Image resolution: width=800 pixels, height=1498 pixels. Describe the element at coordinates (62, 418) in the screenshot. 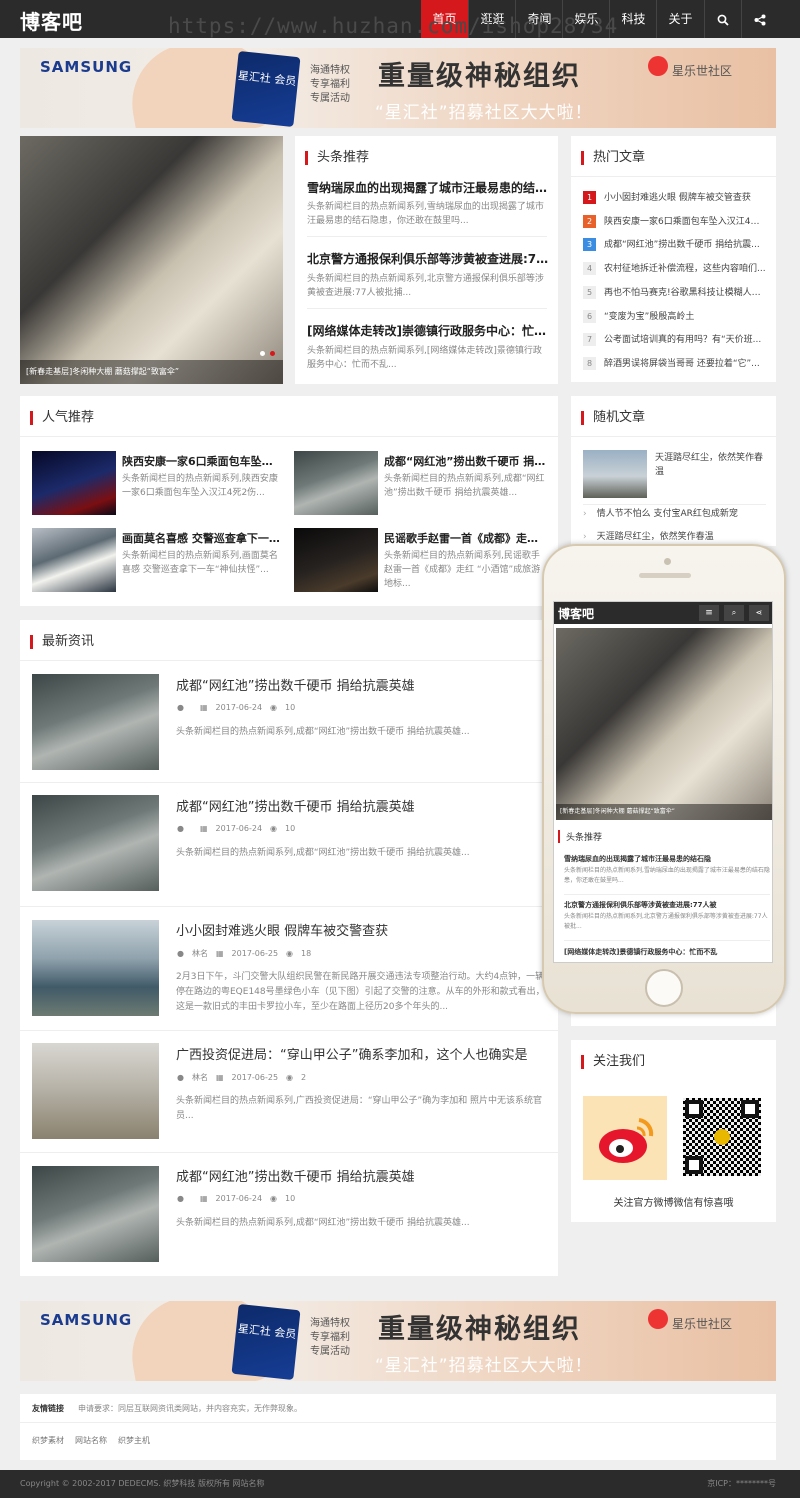

I see `section-title: 人气推荐` at that location.